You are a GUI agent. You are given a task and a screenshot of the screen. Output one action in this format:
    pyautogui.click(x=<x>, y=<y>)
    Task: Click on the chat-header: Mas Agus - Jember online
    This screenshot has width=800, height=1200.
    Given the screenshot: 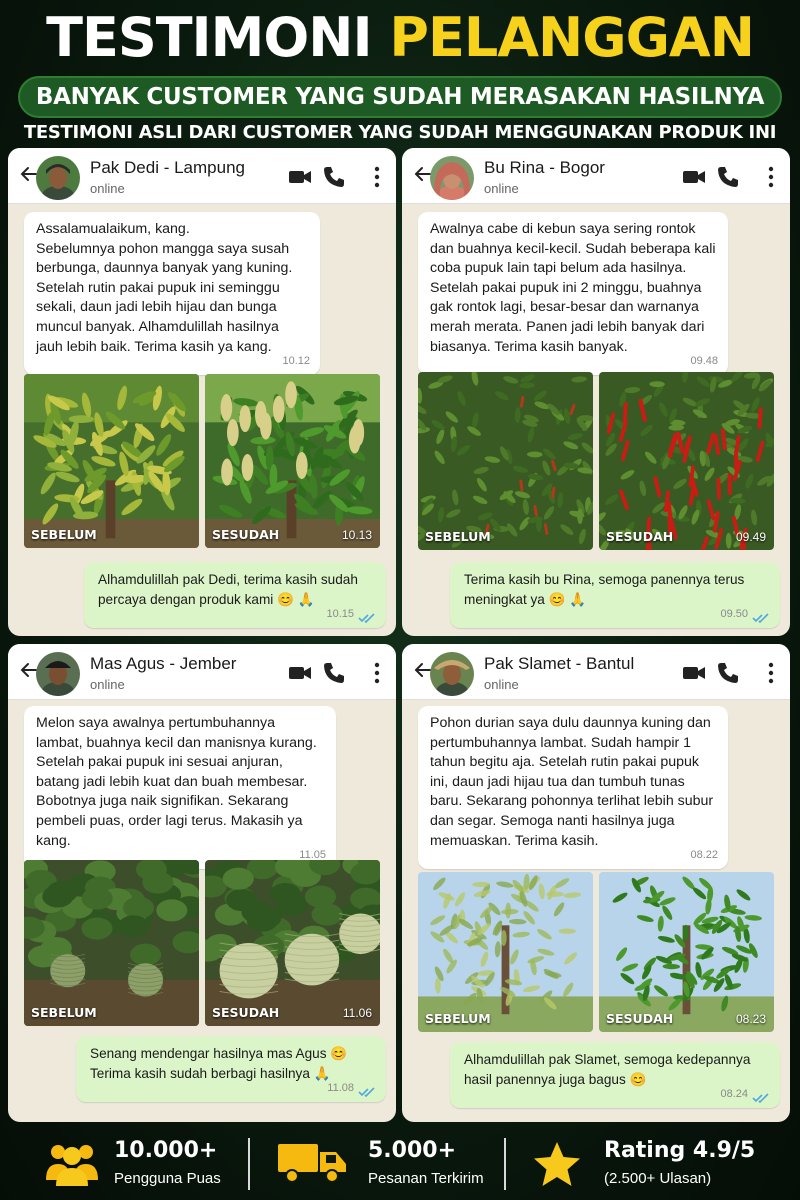 What is the action you would take?
    pyautogui.click(x=202, y=672)
    